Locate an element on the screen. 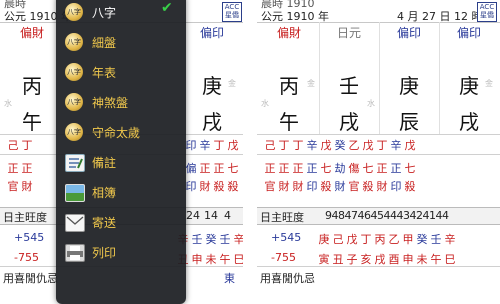 The width and height of the screenshot is (500, 304). notes-icon is located at coordinates (75, 163).